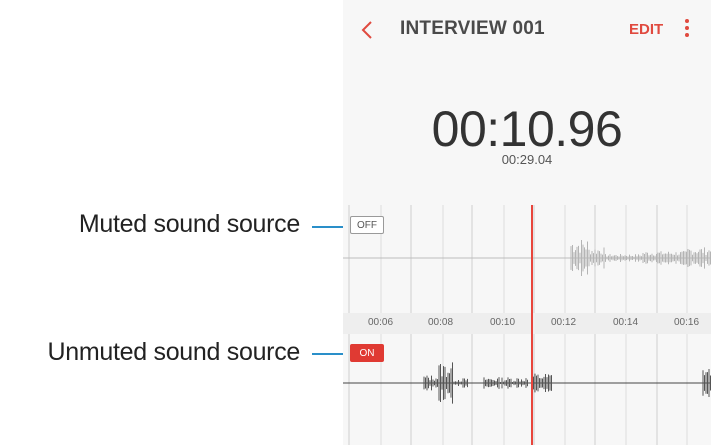 This screenshot has height=445, width=711. Describe the element at coordinates (381, 322) in the screenshot. I see `timeline-label: 00:06` at that location.